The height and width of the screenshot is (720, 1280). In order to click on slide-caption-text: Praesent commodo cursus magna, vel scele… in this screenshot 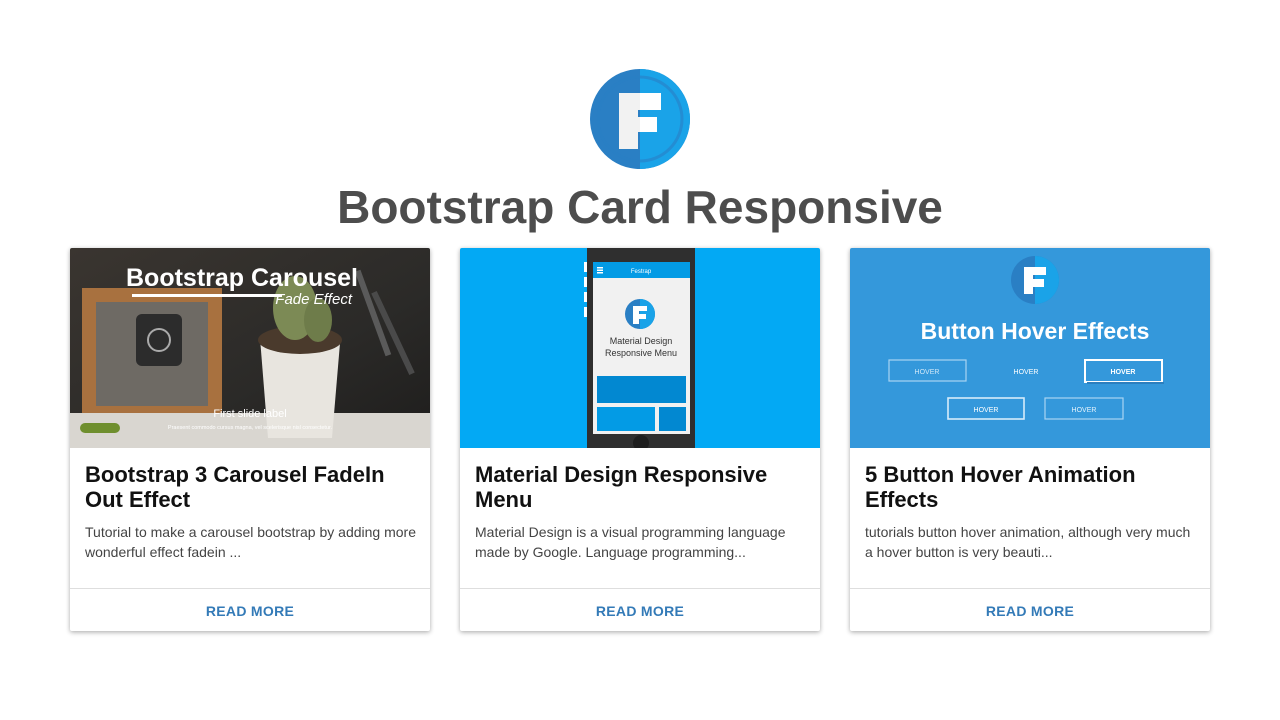, I will do `click(250, 428)`.